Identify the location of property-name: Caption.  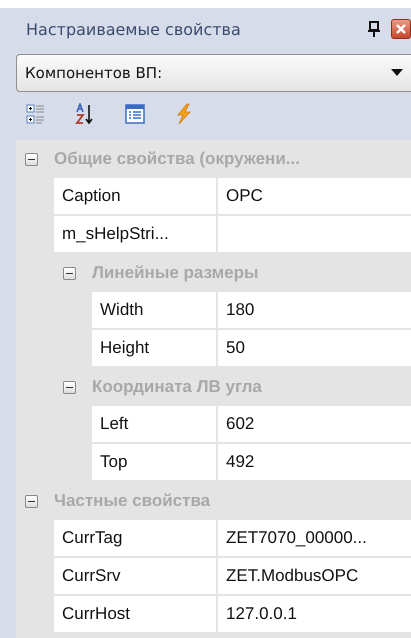
(135, 196).